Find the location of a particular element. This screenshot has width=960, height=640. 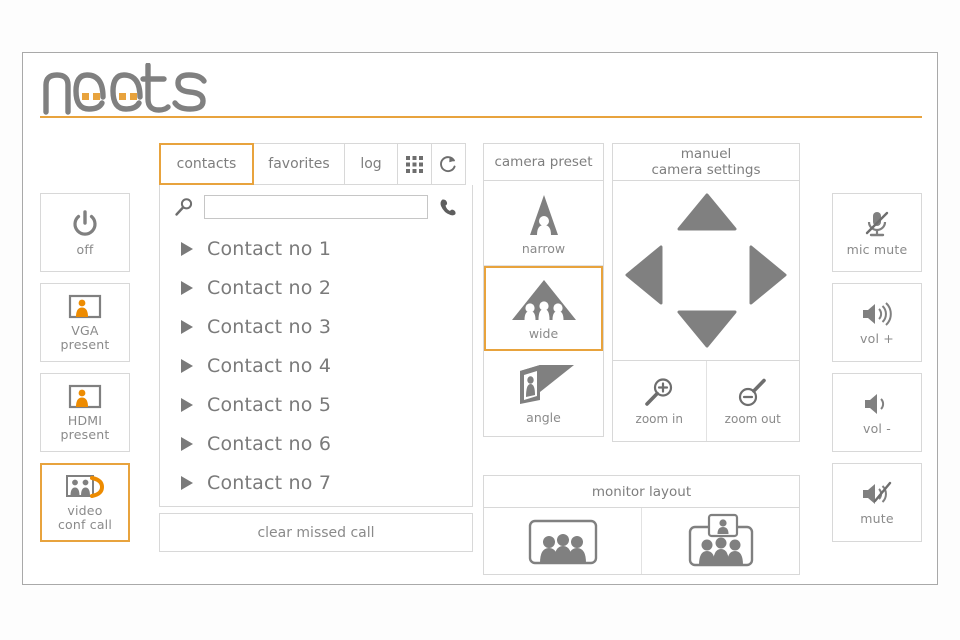

camera-angle-icon is located at coordinates (546, 384).